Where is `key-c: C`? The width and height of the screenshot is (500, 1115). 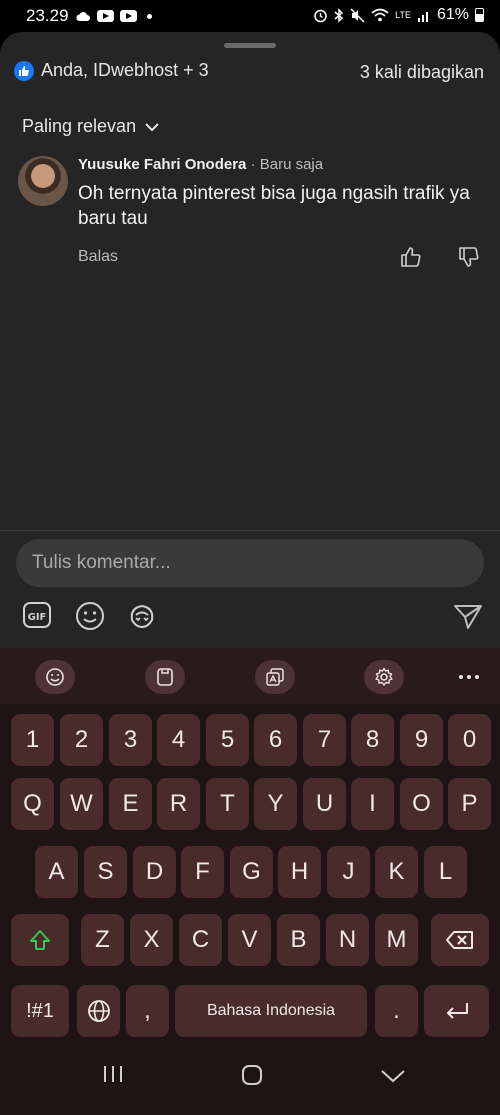 key-c: C is located at coordinates (200, 940).